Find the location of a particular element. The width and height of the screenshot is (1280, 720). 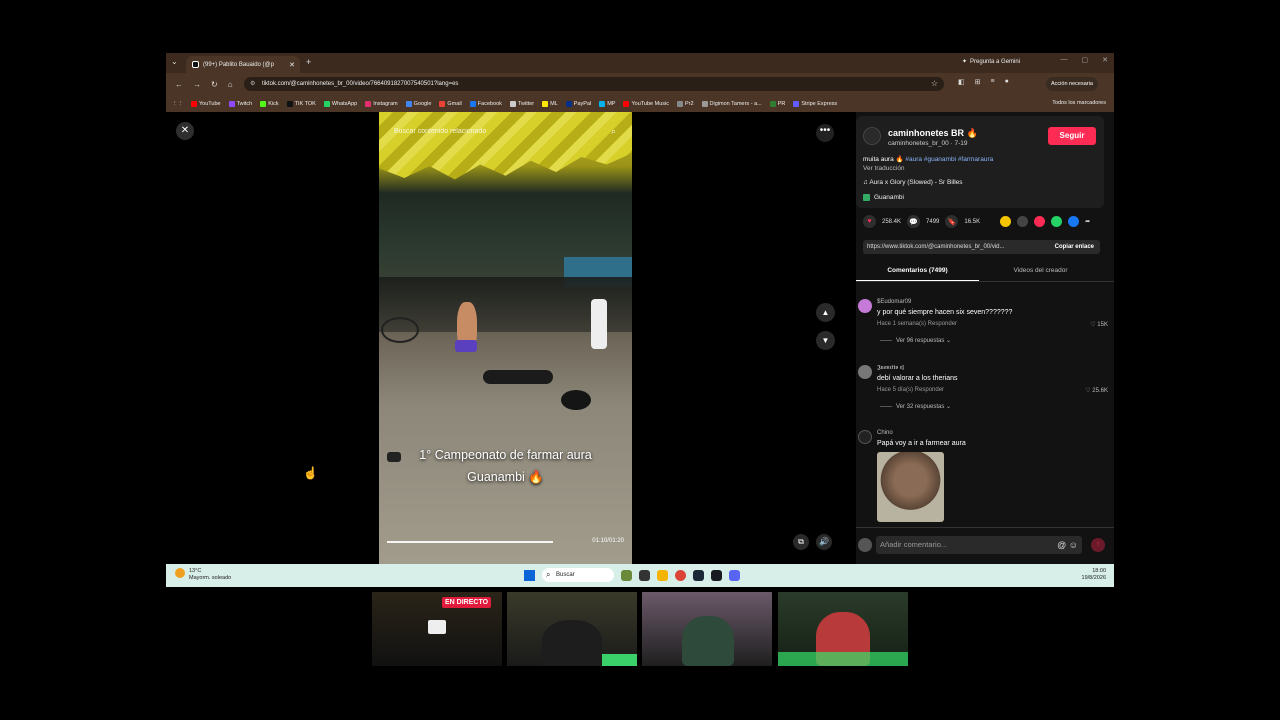

app-icon is located at coordinates (698, 575).